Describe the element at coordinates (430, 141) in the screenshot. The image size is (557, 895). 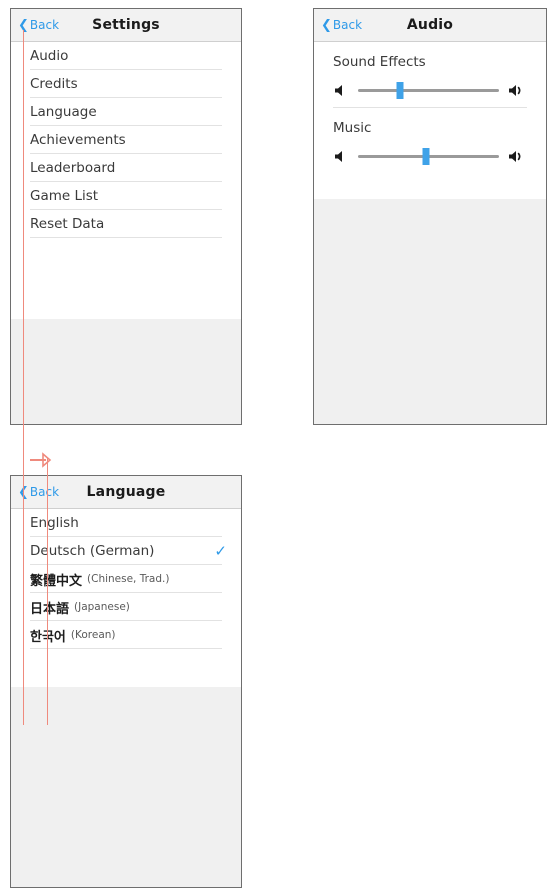
I see `music-group: Music` at that location.